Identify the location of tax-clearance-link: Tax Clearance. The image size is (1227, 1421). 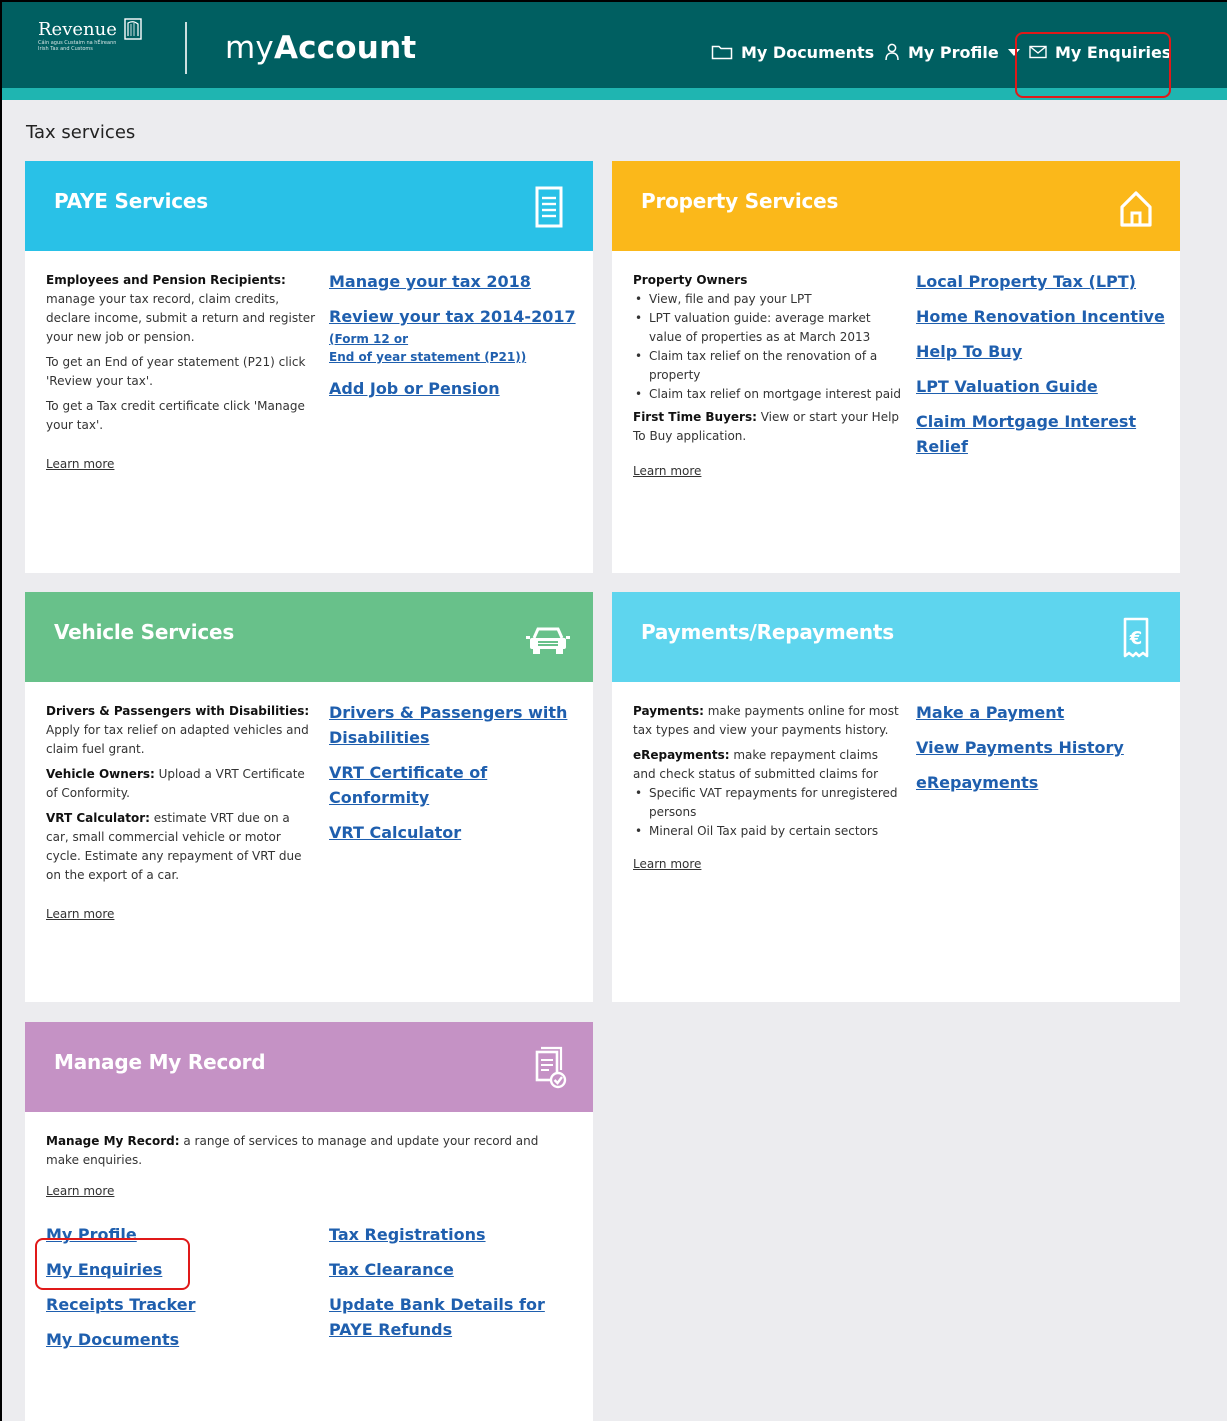
(454, 1269).